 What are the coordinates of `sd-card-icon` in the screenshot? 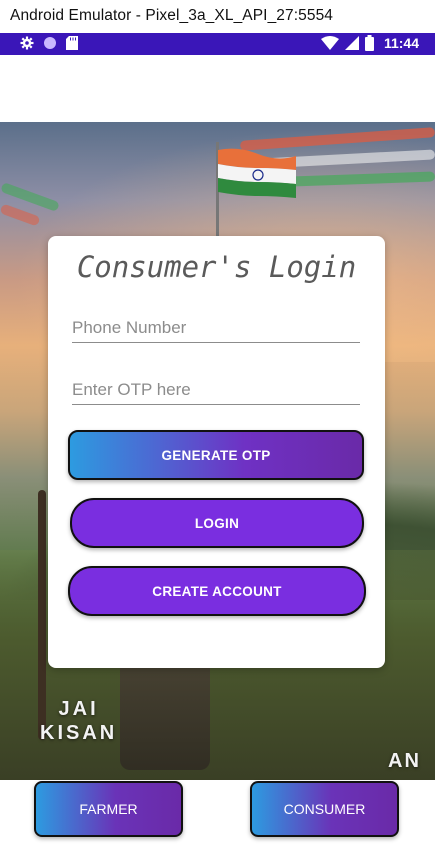 It's located at (72, 43).